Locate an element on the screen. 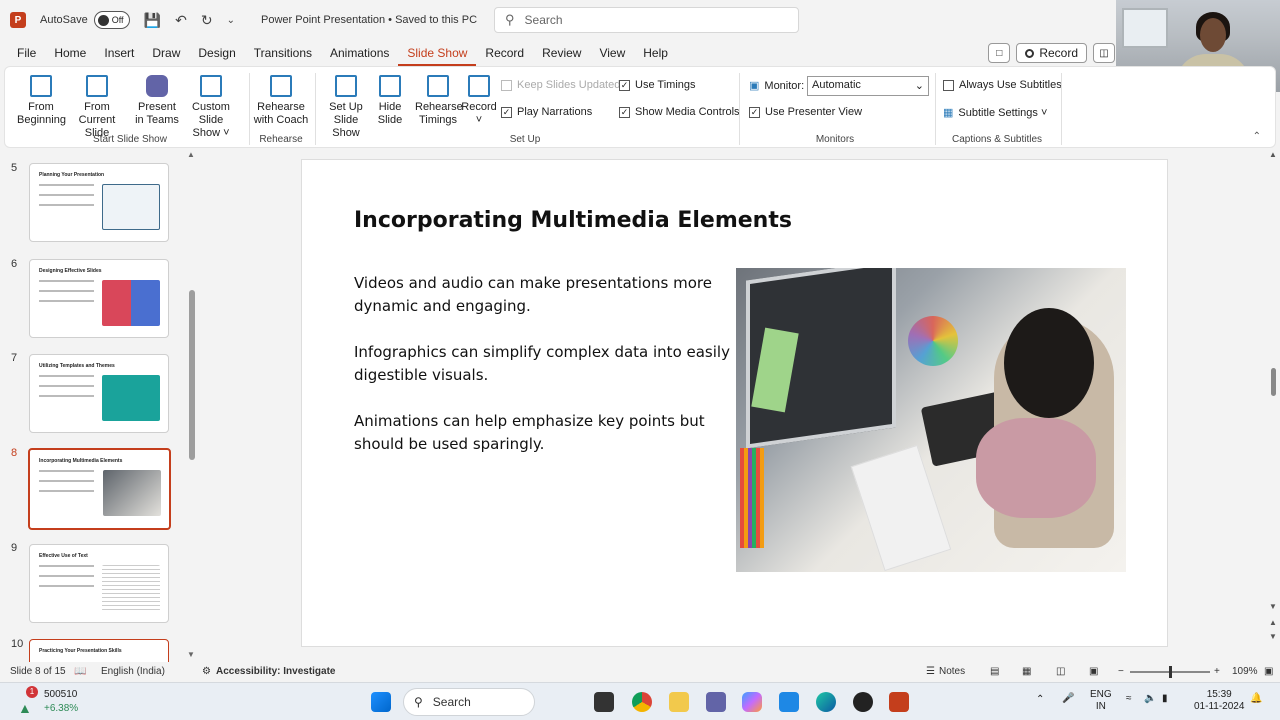 This screenshot has height=720, width=1280. tray-overflow-icon: ⌃ is located at coordinates (1040, 700).